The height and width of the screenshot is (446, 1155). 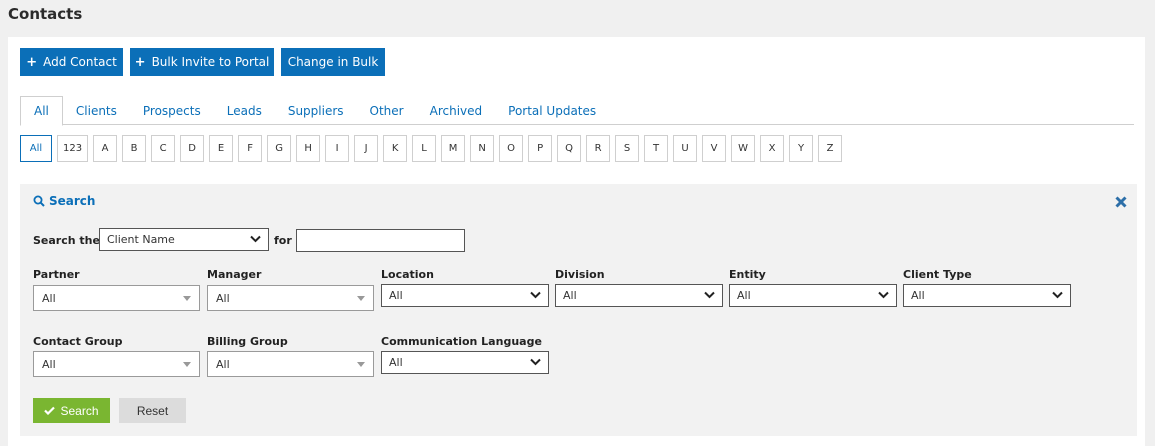 What do you see at coordinates (333, 62) in the screenshot?
I see `change-in-bulk-button: Change in Bulk` at bounding box center [333, 62].